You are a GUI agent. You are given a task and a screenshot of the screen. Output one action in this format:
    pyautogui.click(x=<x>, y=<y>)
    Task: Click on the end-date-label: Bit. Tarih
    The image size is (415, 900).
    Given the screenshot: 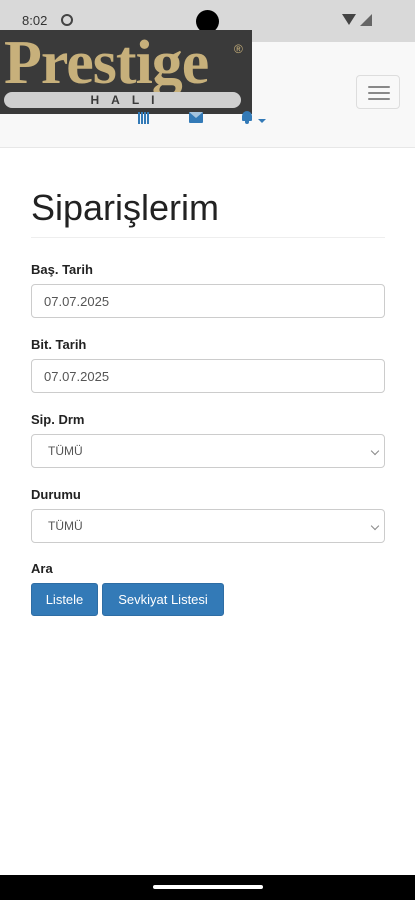 What is the action you would take?
    pyautogui.click(x=59, y=344)
    